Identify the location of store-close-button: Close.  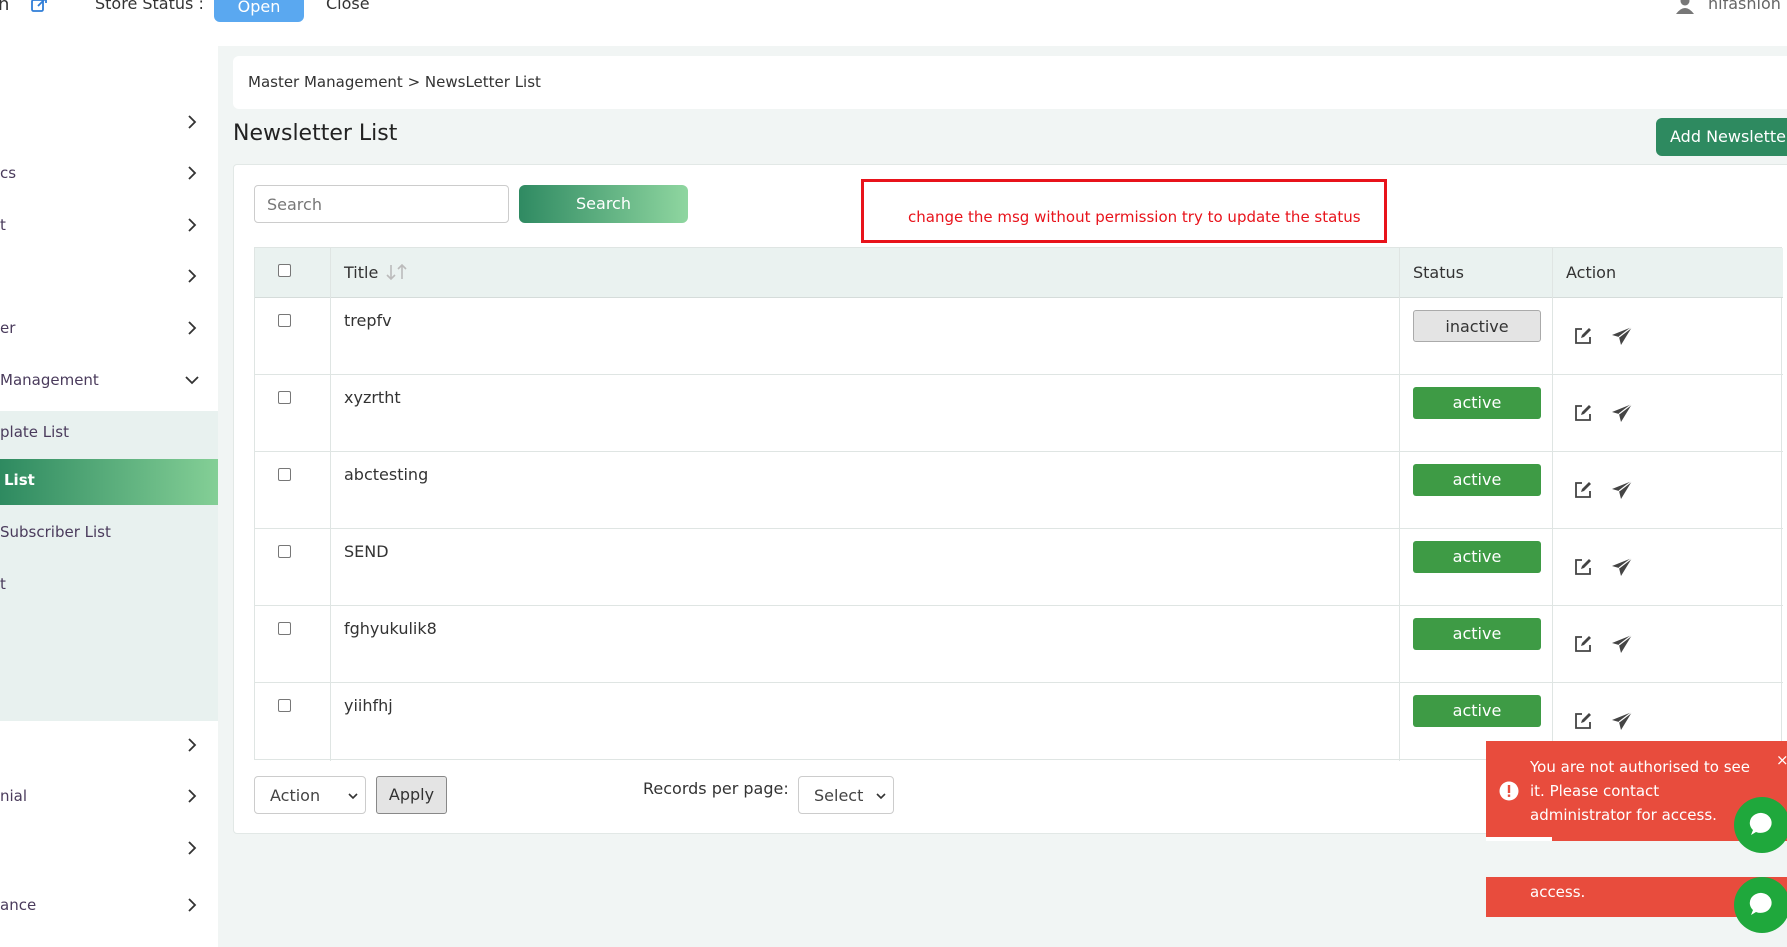
(348, 6).